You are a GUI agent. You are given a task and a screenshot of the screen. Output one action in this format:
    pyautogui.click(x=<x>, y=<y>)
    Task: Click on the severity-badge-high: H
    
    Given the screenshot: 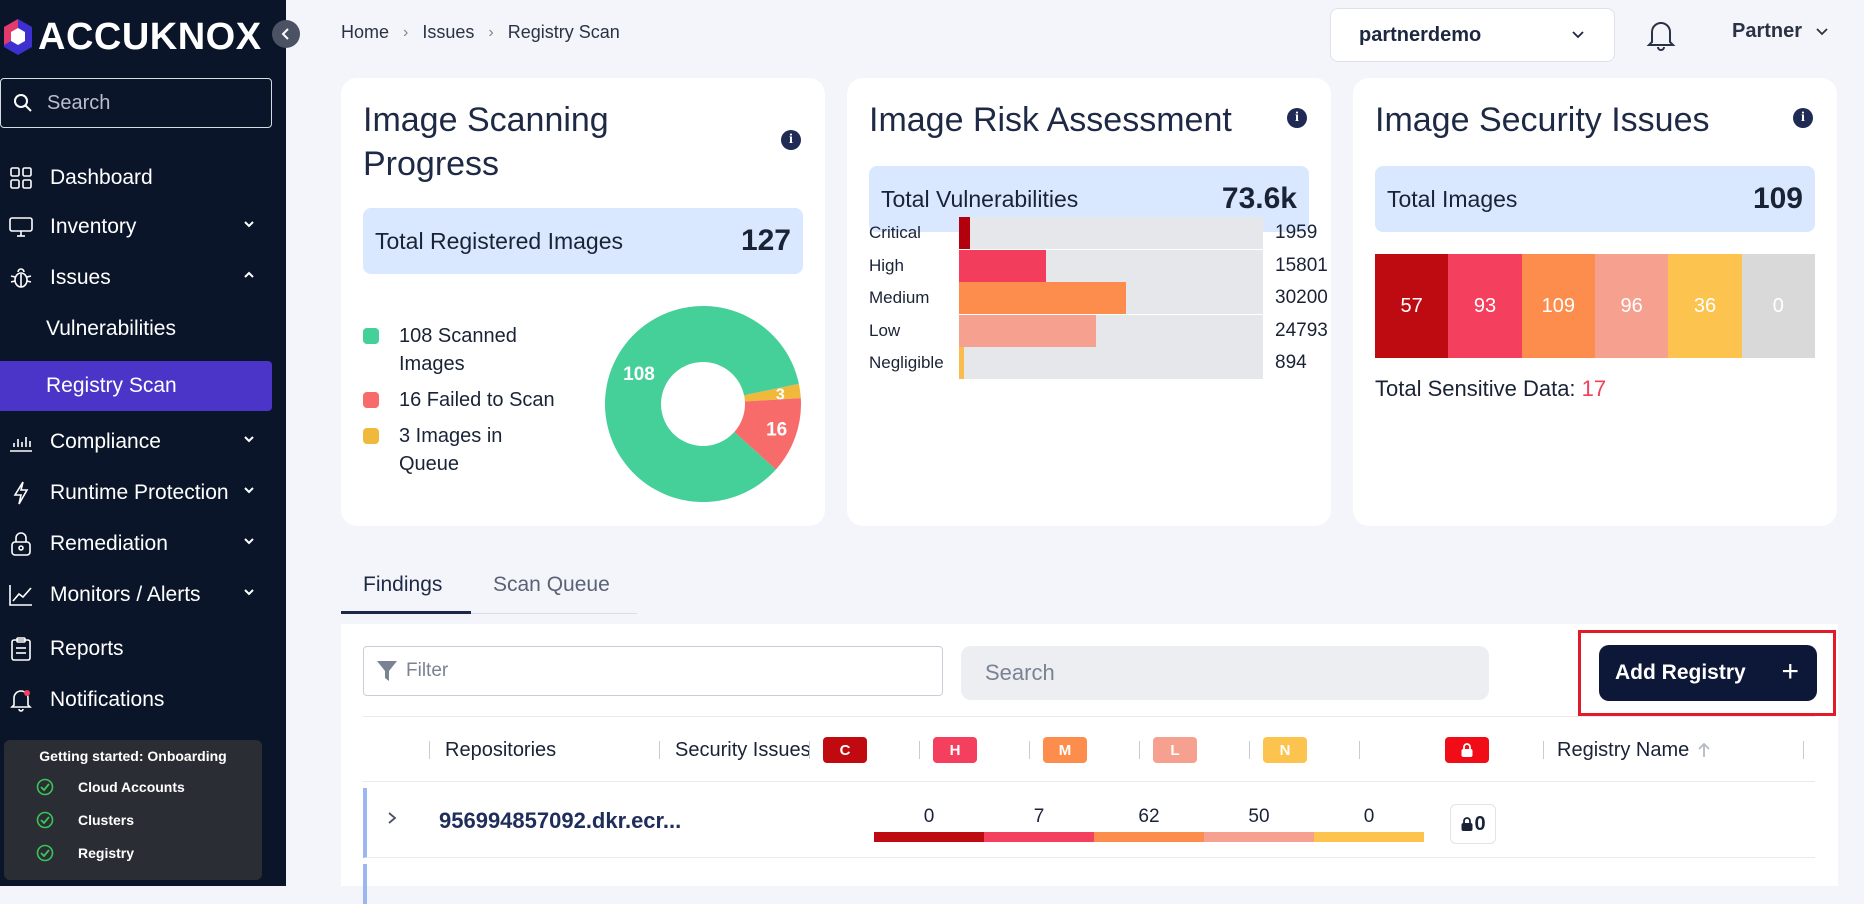 What is the action you would take?
    pyautogui.click(x=955, y=750)
    